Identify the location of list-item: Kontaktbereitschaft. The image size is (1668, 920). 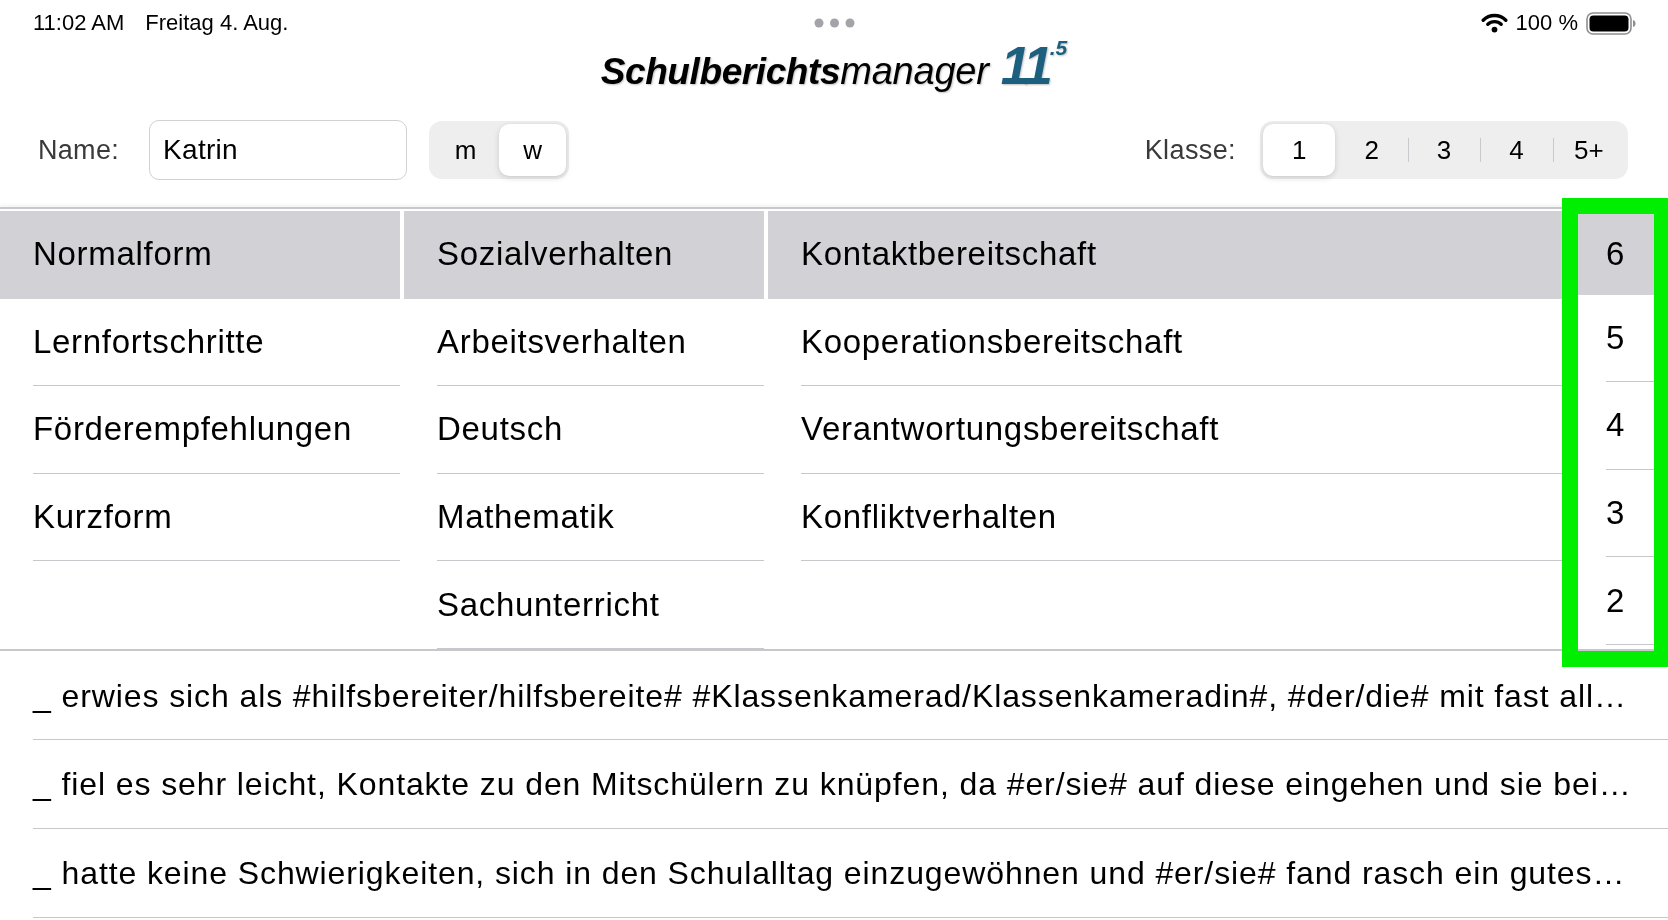
(1165, 255).